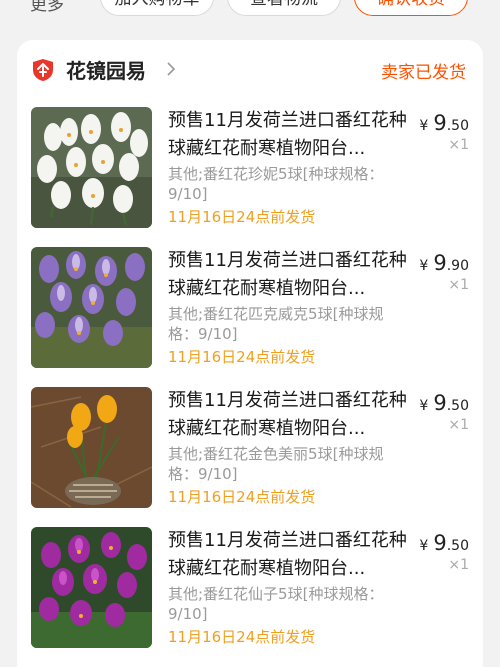 This screenshot has height=667, width=500. What do you see at coordinates (250, 18) in the screenshot?
I see `order-action-bar: 更多 加入购物车 查看物流 确认收货` at bounding box center [250, 18].